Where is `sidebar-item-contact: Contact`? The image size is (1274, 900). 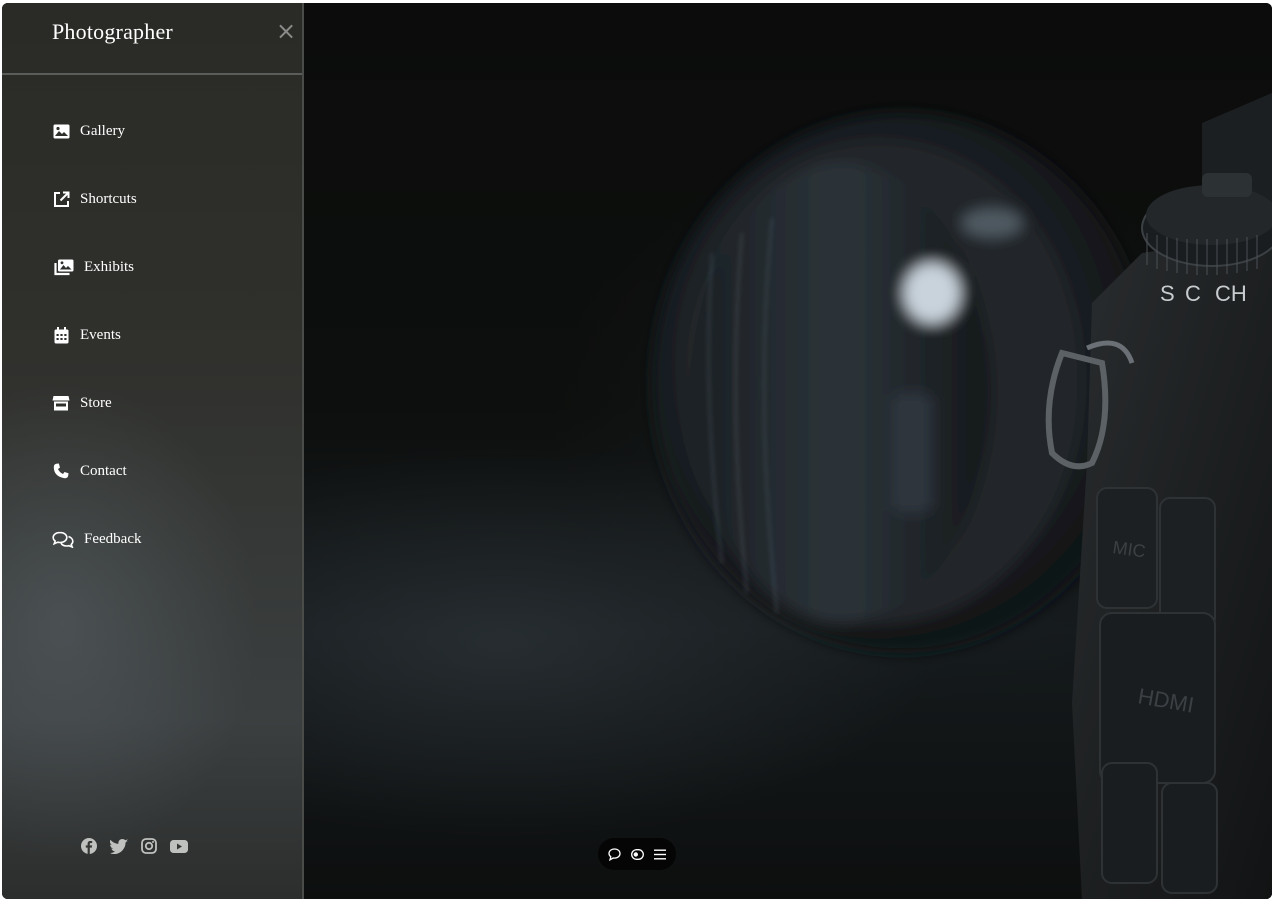 sidebar-item-contact: Contact is located at coordinates (96, 471).